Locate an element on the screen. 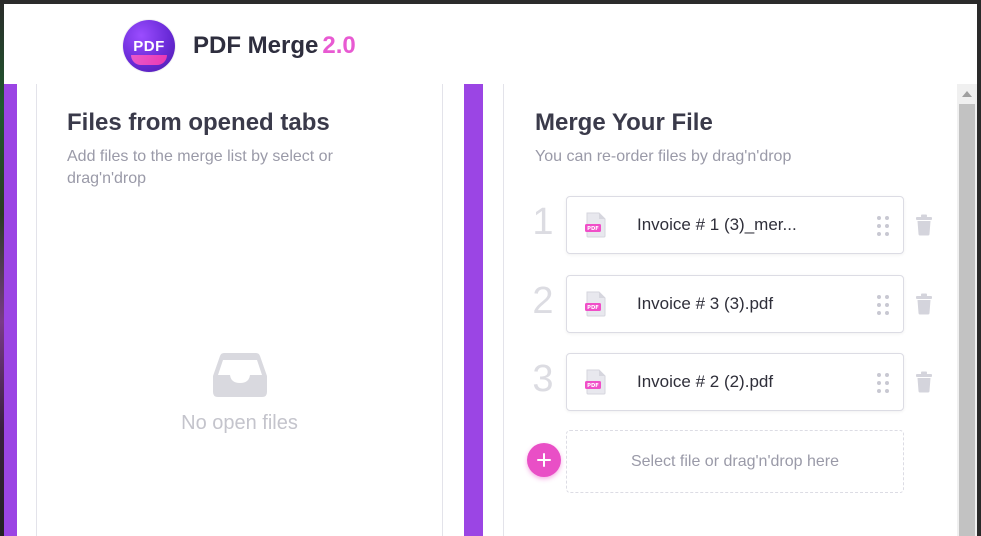 The width and height of the screenshot is (981, 536). middle-accent-bar is located at coordinates (473, 310).